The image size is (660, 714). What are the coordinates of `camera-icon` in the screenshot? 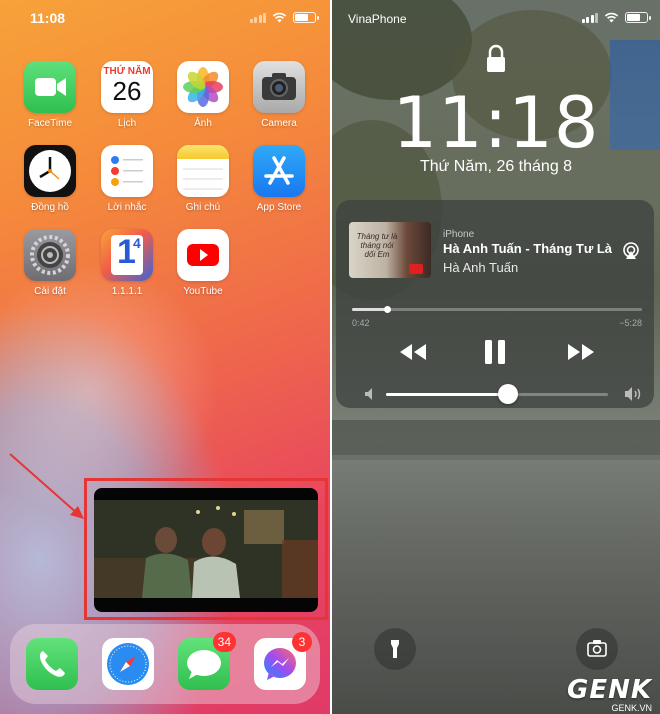 It's located at (597, 648).